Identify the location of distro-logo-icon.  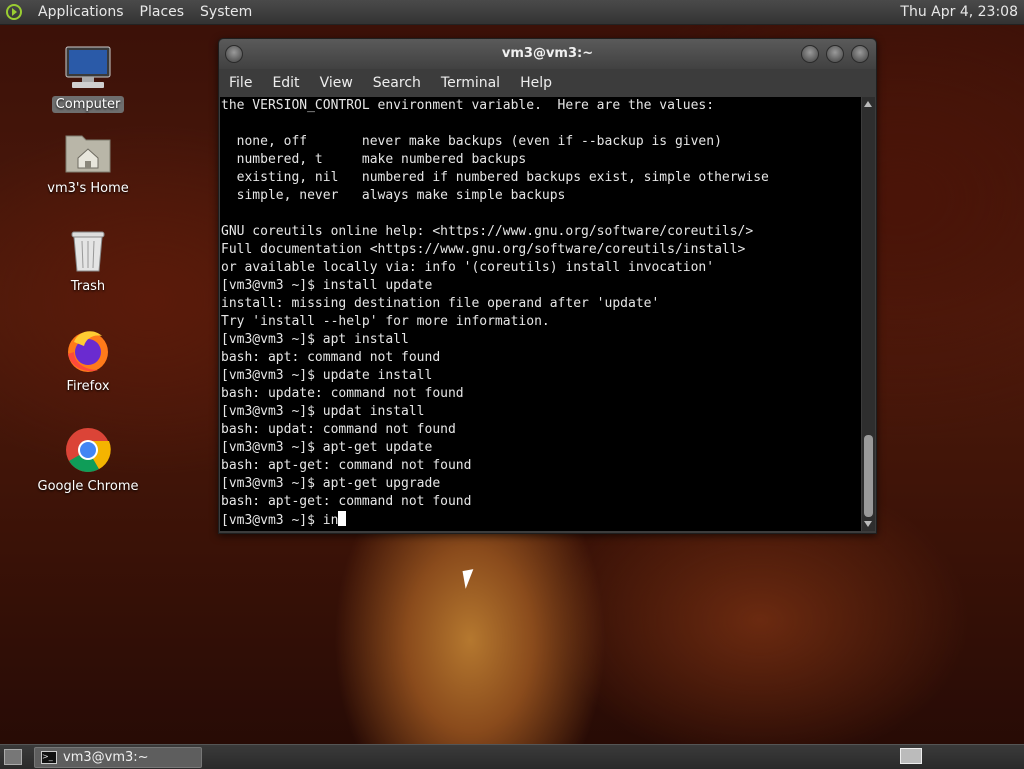
(14, 12).